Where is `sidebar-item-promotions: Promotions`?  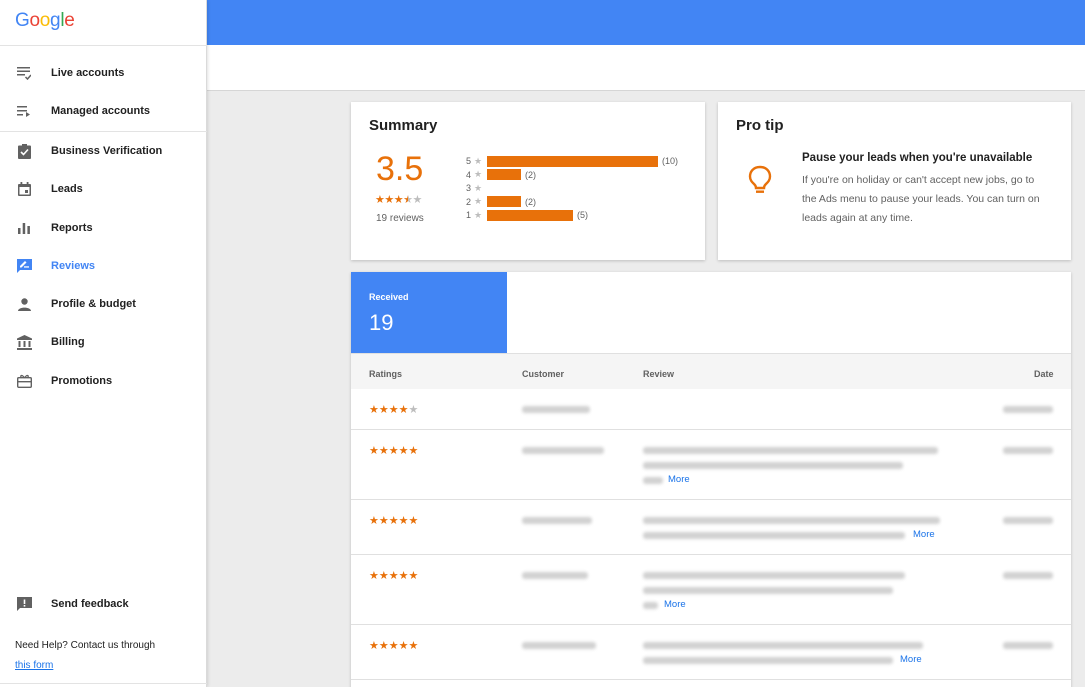
sidebar-item-promotions: Promotions is located at coordinates (103, 381).